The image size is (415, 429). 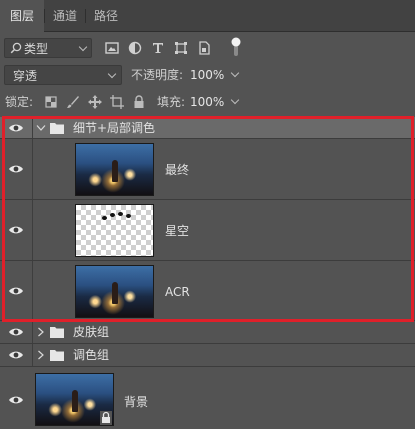 What do you see at coordinates (181, 48) in the screenshot?
I see `shape-filter-icon` at bounding box center [181, 48].